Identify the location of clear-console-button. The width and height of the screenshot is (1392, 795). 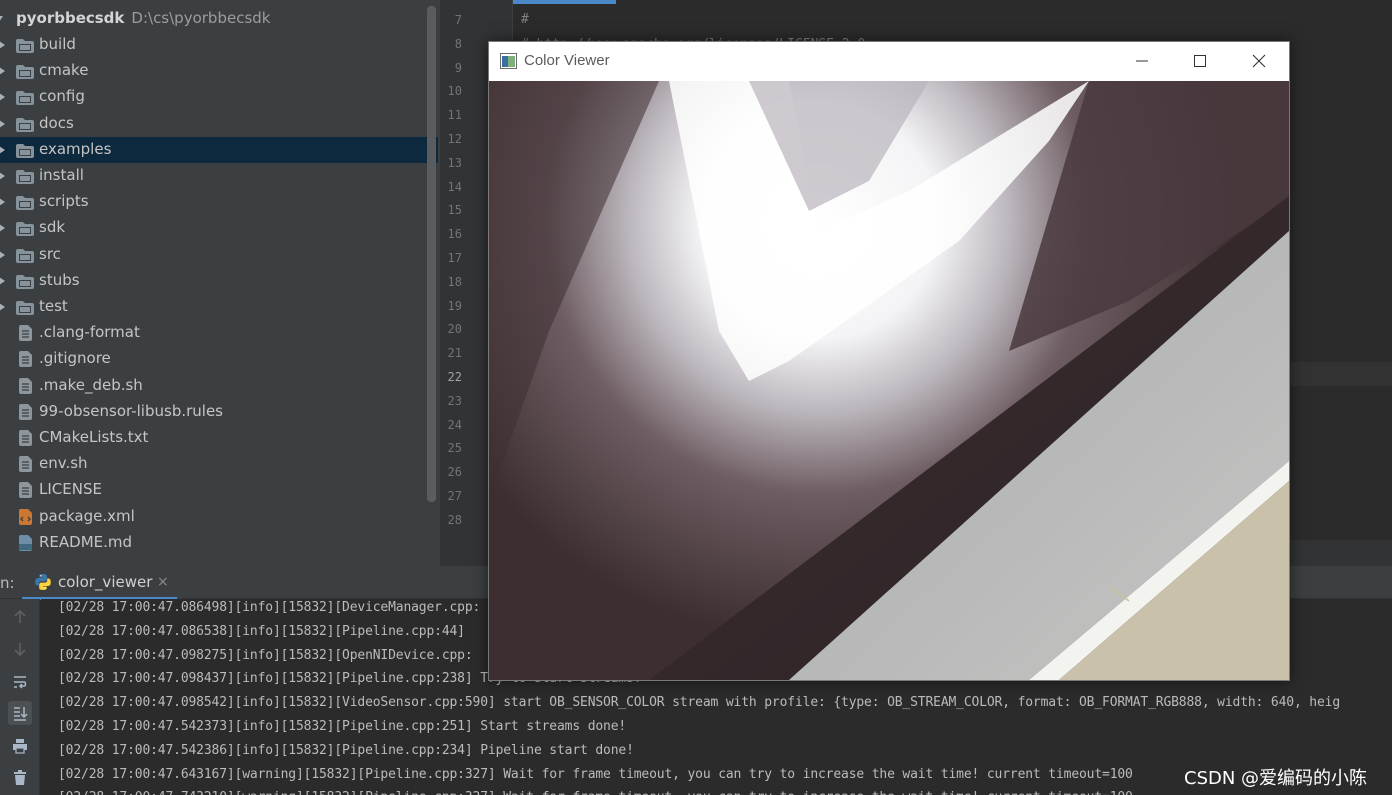
(20, 778).